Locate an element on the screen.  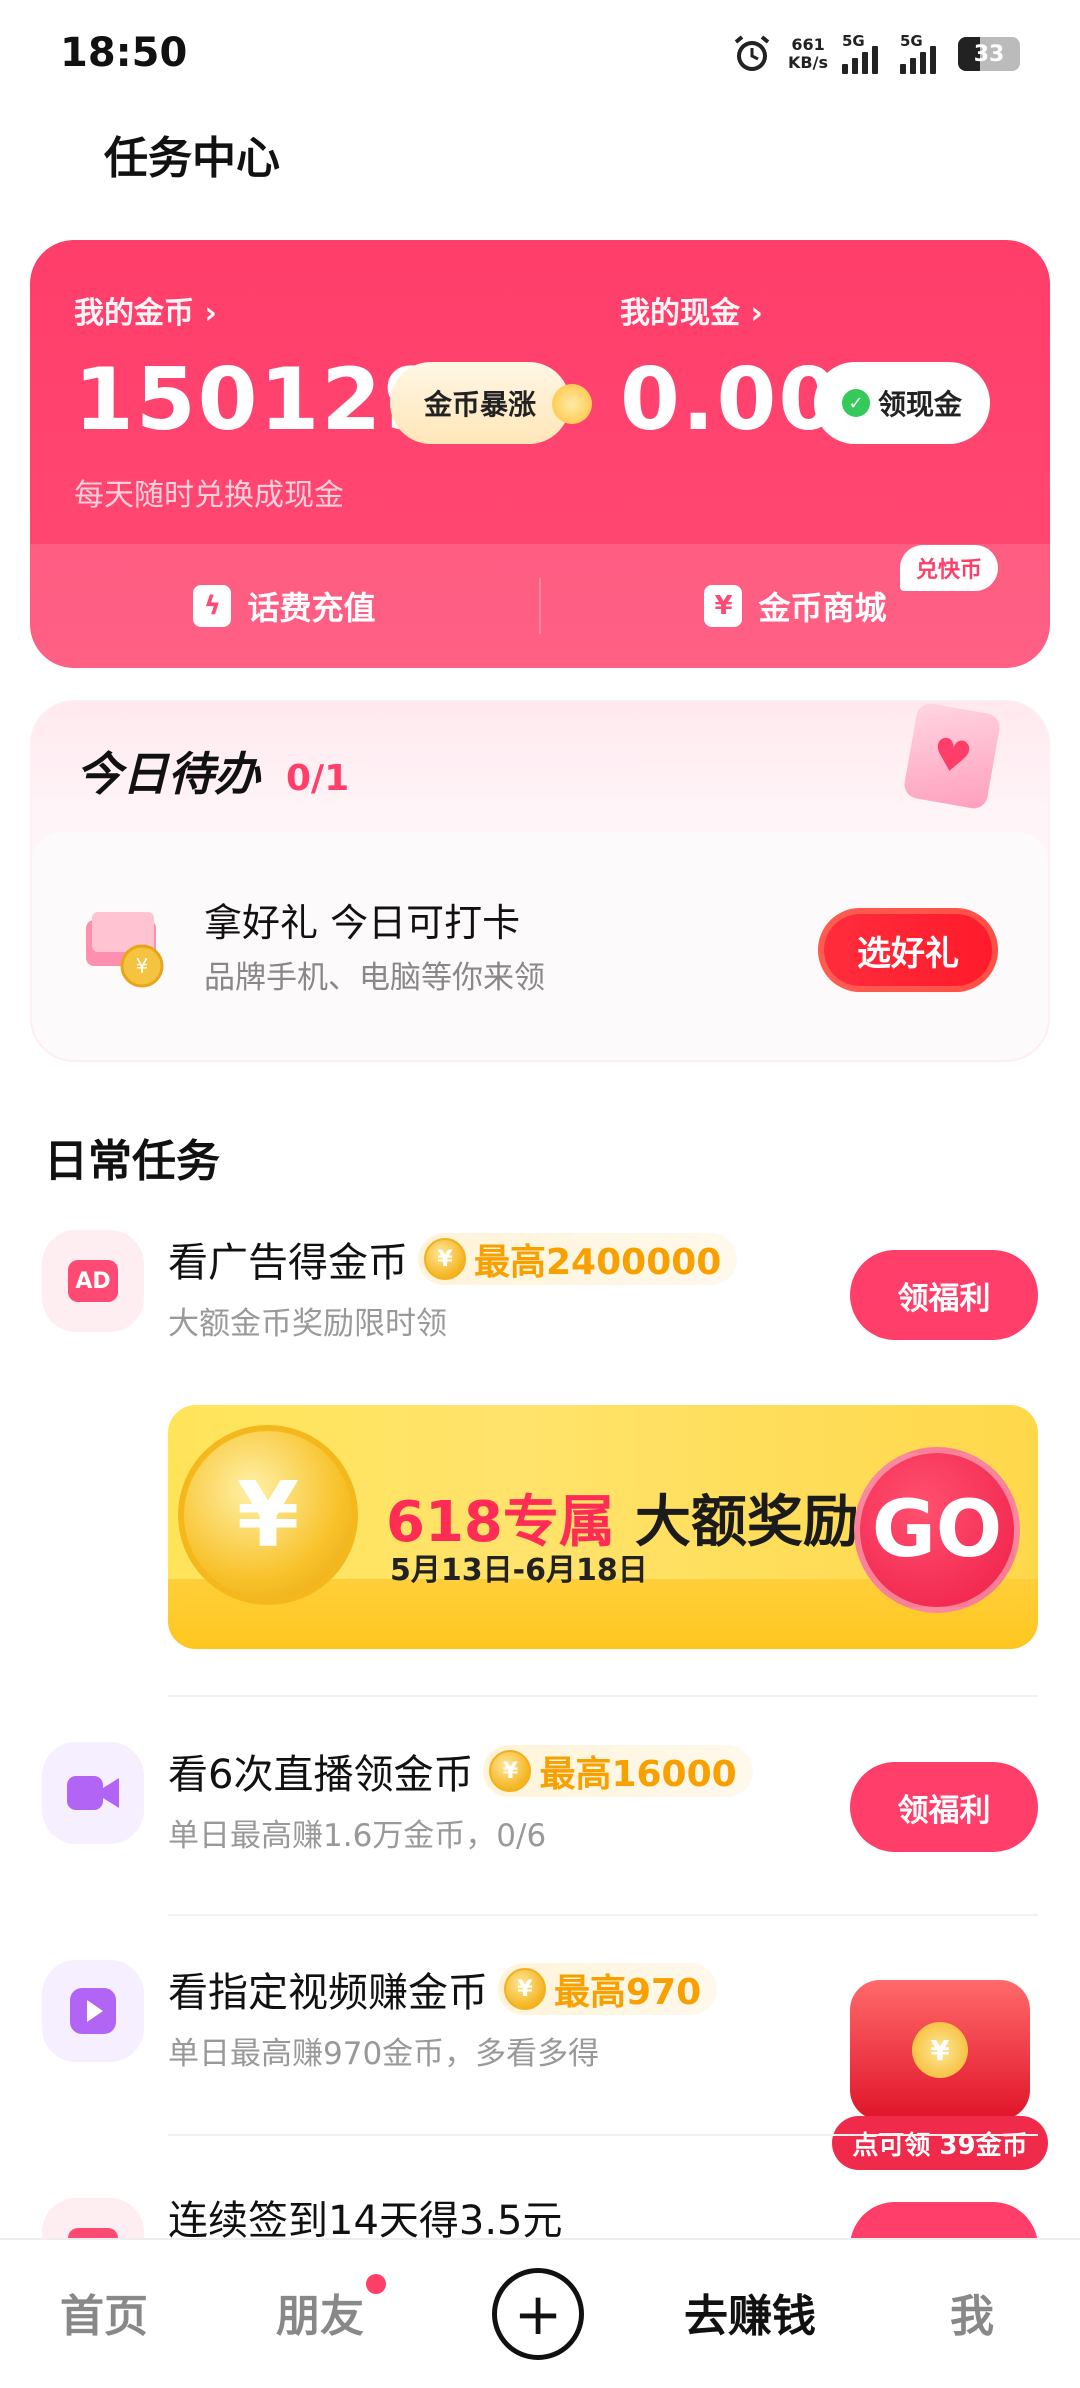
todo-item-subtitle: 品牌手机、电脑等你来领 is located at coordinates (374, 978).